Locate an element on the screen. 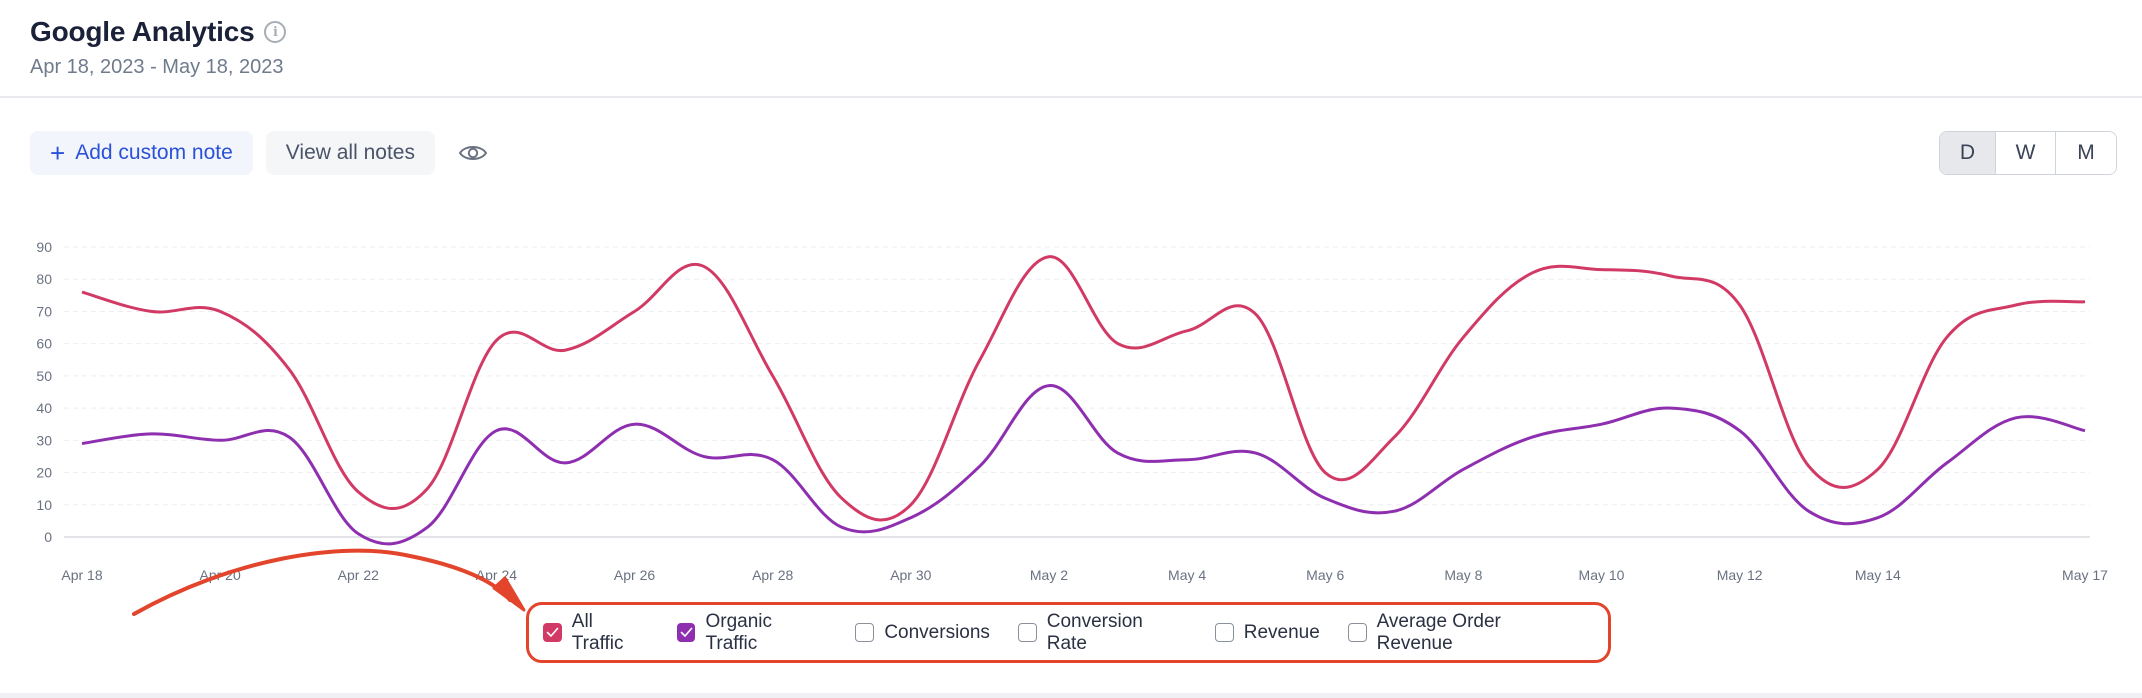 This screenshot has height=698, width=2142. view-all-notes-button: View all notes is located at coordinates (350, 153).